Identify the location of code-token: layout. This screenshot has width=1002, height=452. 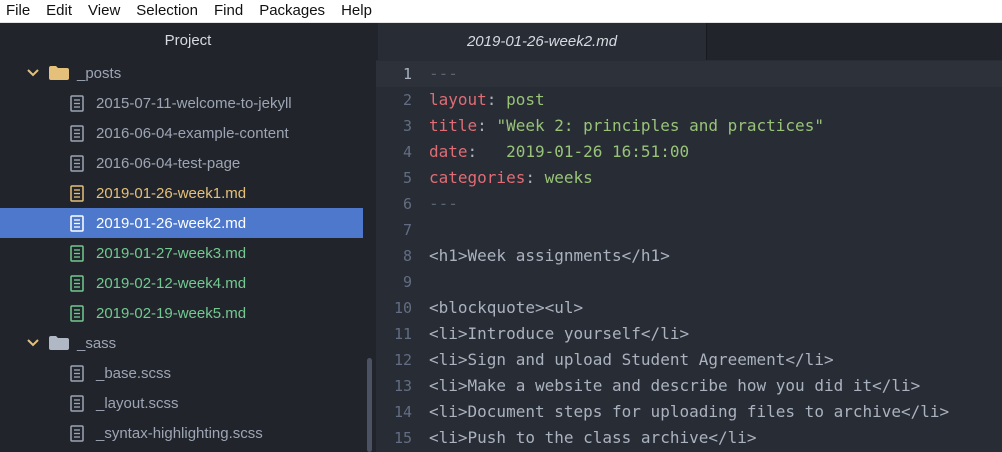
(458, 99).